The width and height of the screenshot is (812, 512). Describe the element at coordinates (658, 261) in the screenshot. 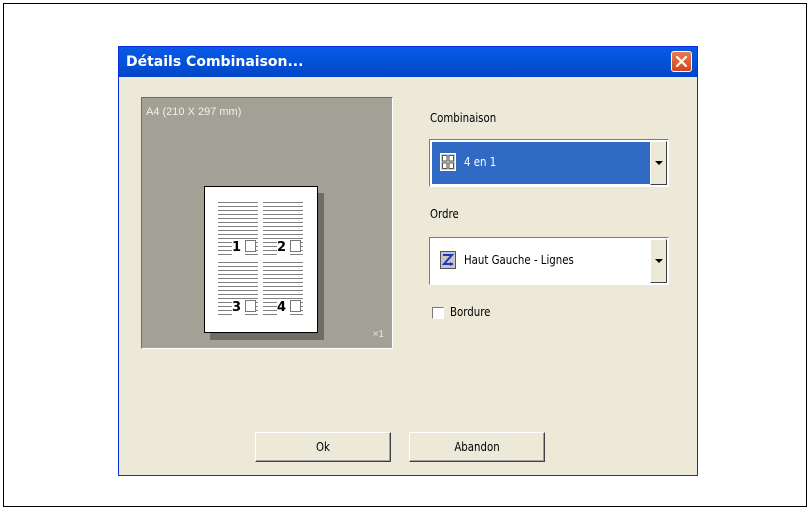

I see `order-dropdown-arrow` at that location.